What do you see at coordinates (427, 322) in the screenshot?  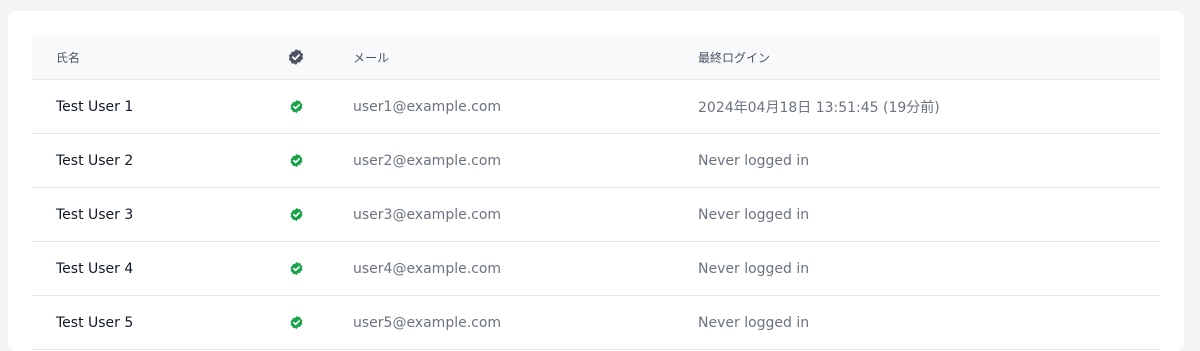 I see `user-email: user5@example.com` at bounding box center [427, 322].